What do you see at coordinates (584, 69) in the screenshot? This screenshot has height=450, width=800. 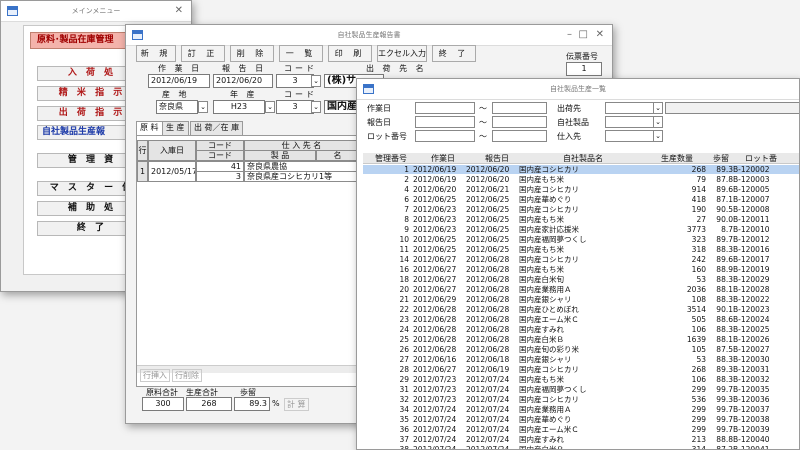 I see `denpyo-field: 1` at bounding box center [584, 69].